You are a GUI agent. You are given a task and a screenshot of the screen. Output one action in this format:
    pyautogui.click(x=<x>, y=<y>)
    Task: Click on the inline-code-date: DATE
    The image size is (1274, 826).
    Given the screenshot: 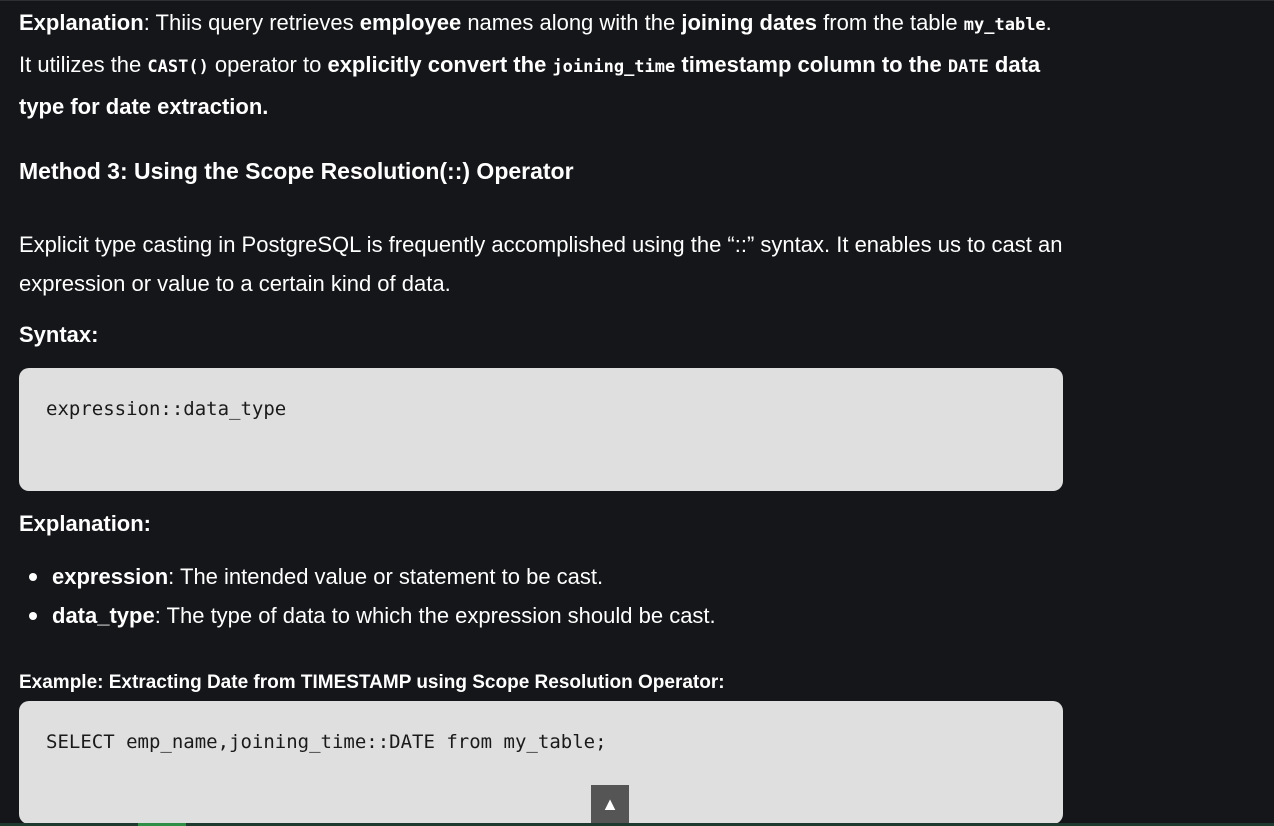 What is the action you would take?
    pyautogui.click(x=968, y=67)
    